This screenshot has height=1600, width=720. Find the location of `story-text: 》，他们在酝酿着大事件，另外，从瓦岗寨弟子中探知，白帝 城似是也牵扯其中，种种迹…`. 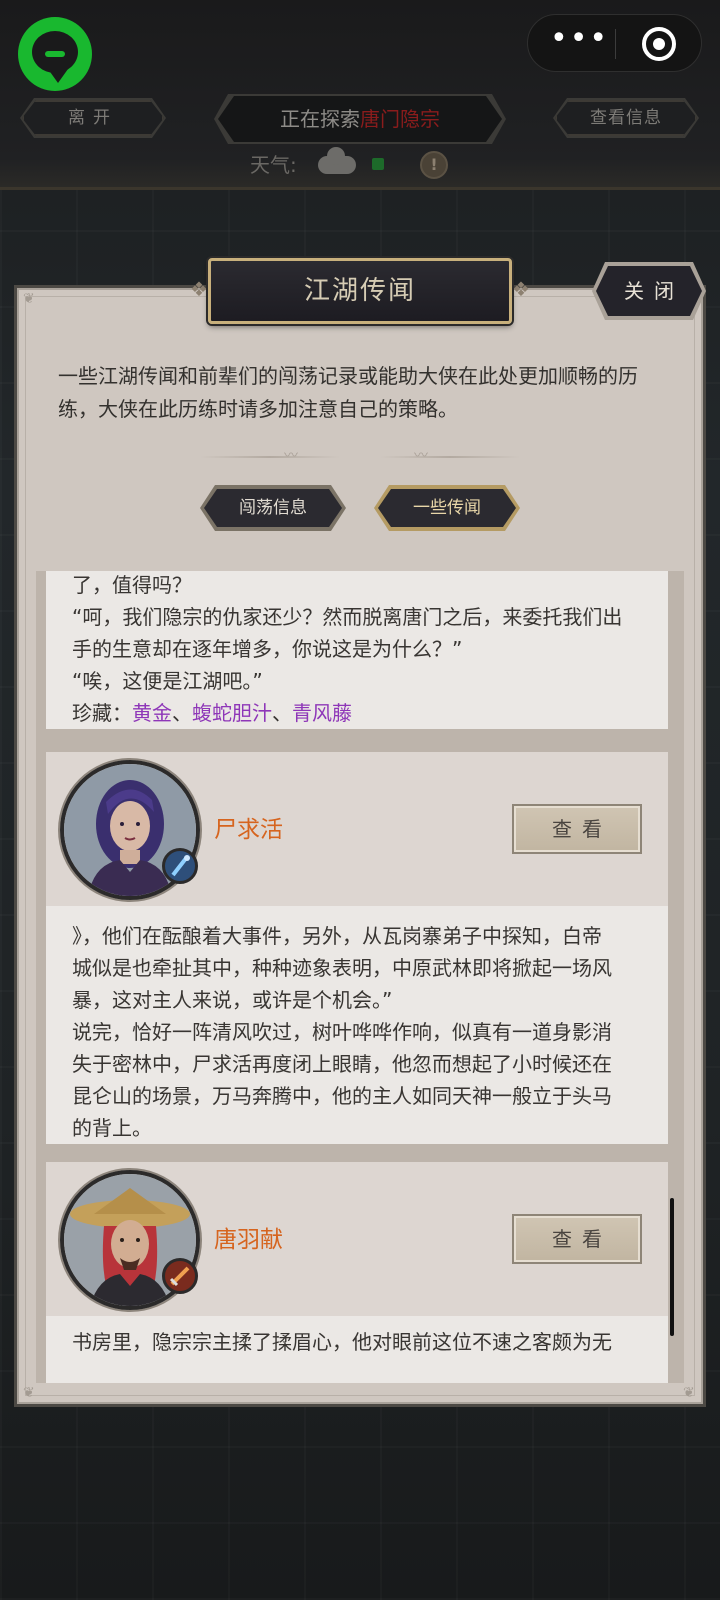

story-text: 》，他们在酝酿着大事件，另外，从瓦岗寨弟子中探知，白帝 城似是也牵扯其中，种种迹… is located at coordinates (357, 1025).